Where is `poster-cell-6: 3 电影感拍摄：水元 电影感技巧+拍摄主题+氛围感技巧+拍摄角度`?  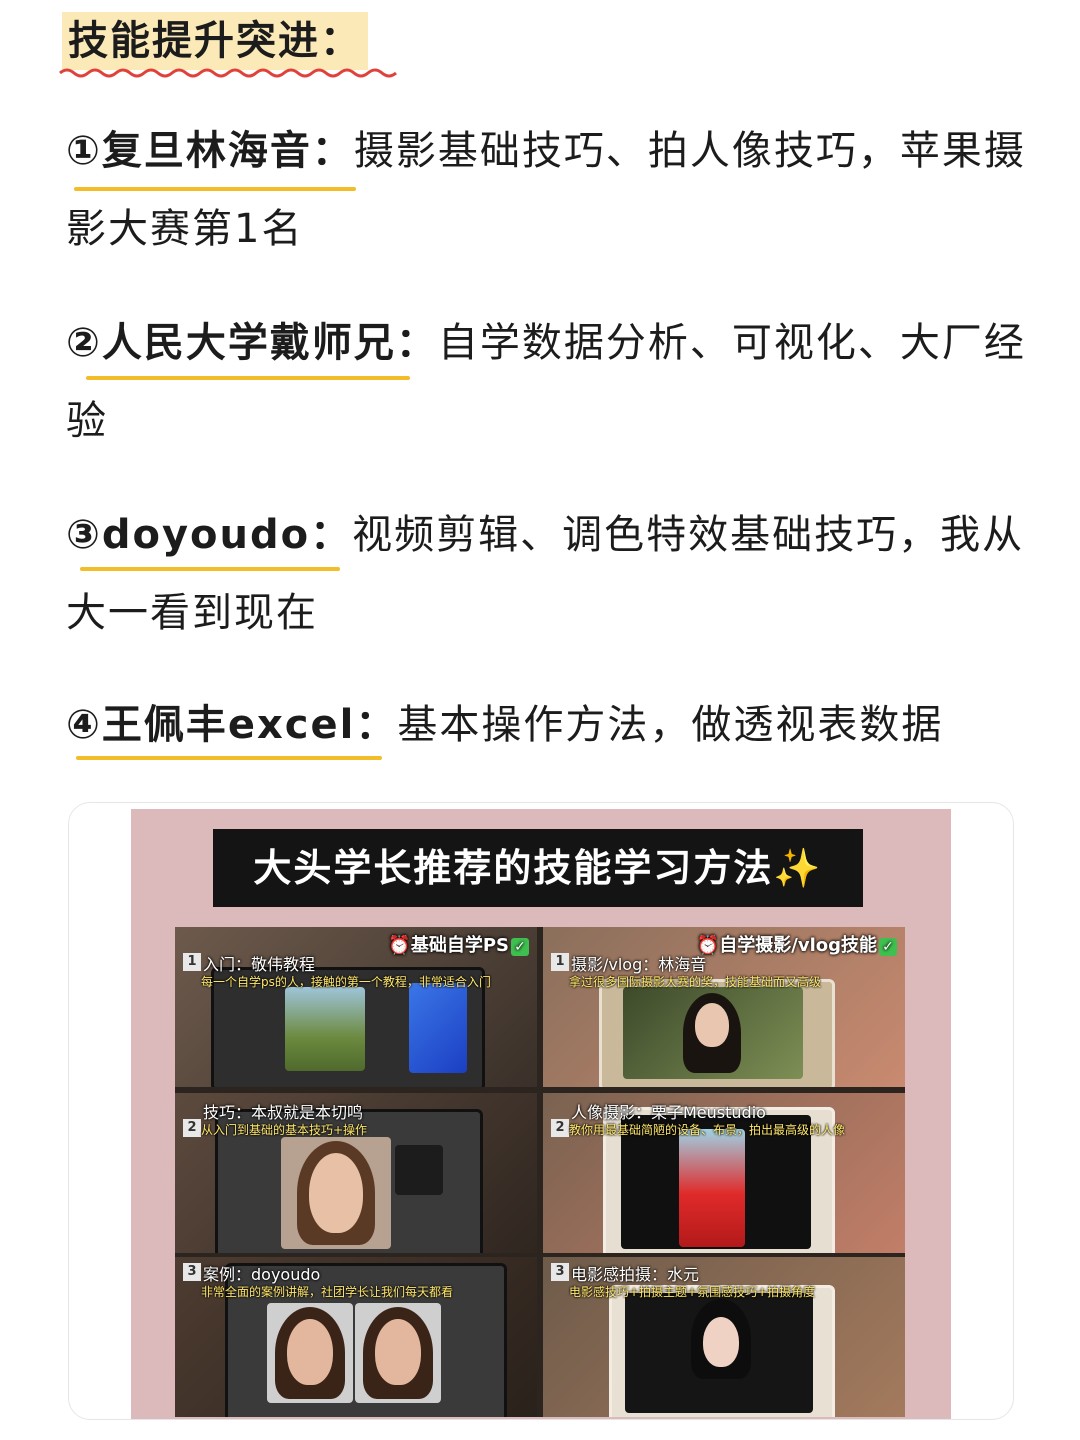 poster-cell-6: 3 电影感拍摄：水元 电影感技巧+拍摄主题+氛围感技巧+拍摄角度 is located at coordinates (724, 1337).